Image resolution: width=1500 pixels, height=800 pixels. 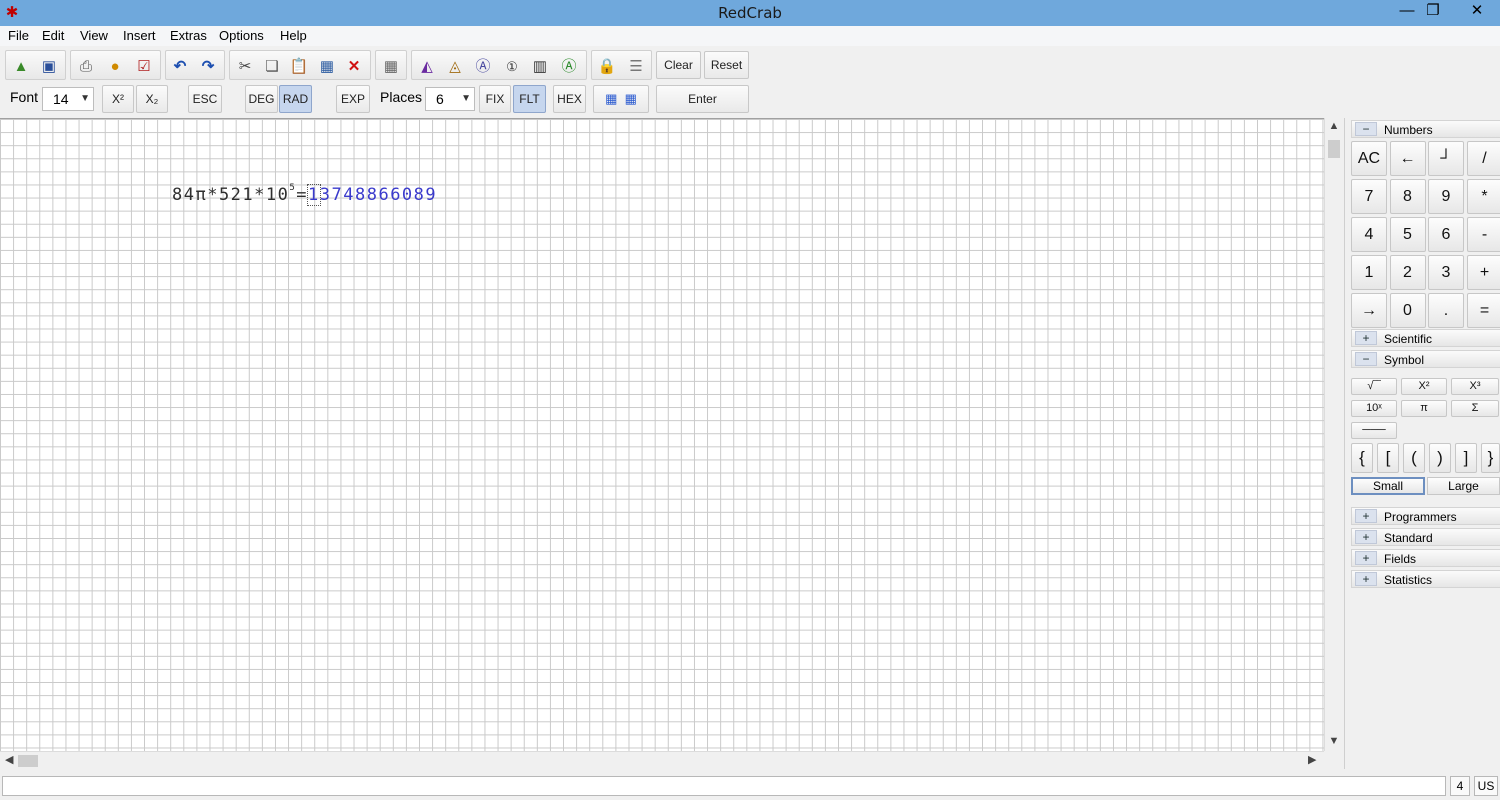 What do you see at coordinates (1425, 338) in the screenshot?
I see `scientific-section-header: + Scientific` at bounding box center [1425, 338].